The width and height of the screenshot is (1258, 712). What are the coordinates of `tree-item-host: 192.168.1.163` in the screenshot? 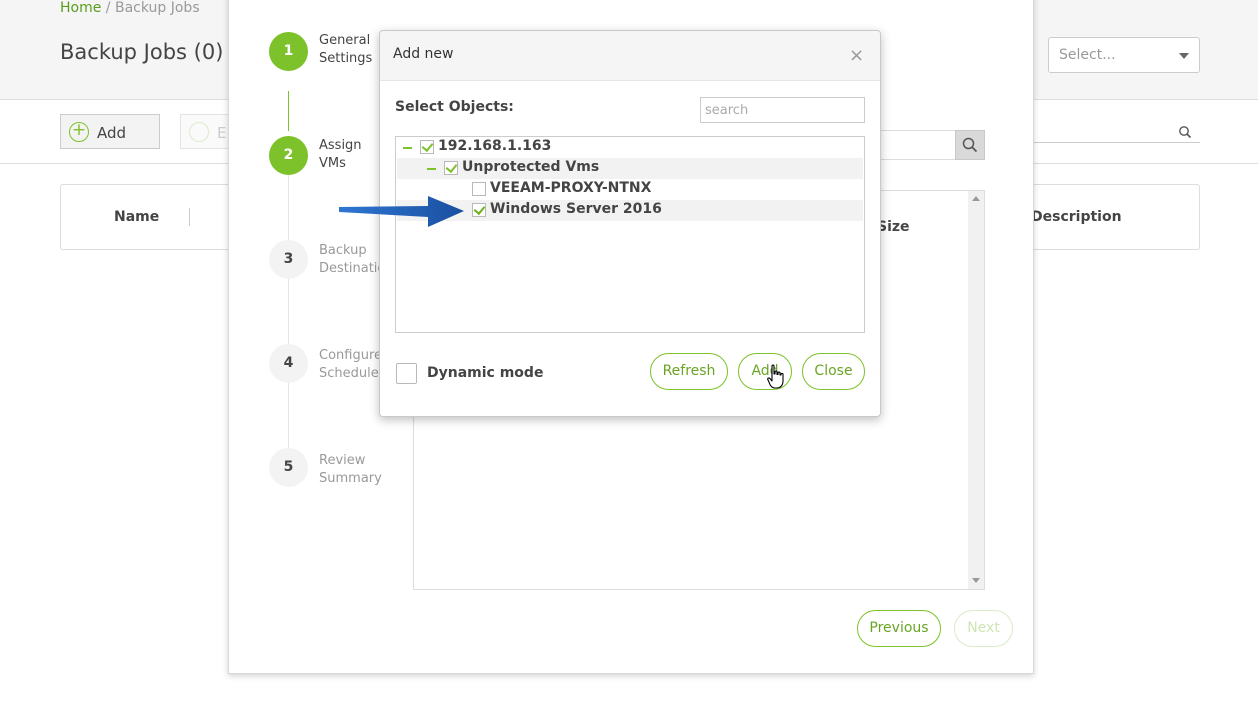 It's located at (630, 147).